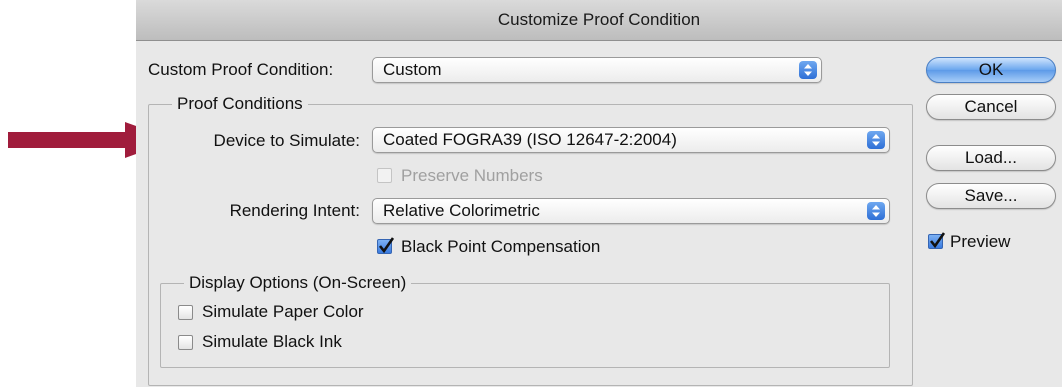 The image size is (1062, 387). I want to click on custom-proof-select: Custom, so click(597, 70).